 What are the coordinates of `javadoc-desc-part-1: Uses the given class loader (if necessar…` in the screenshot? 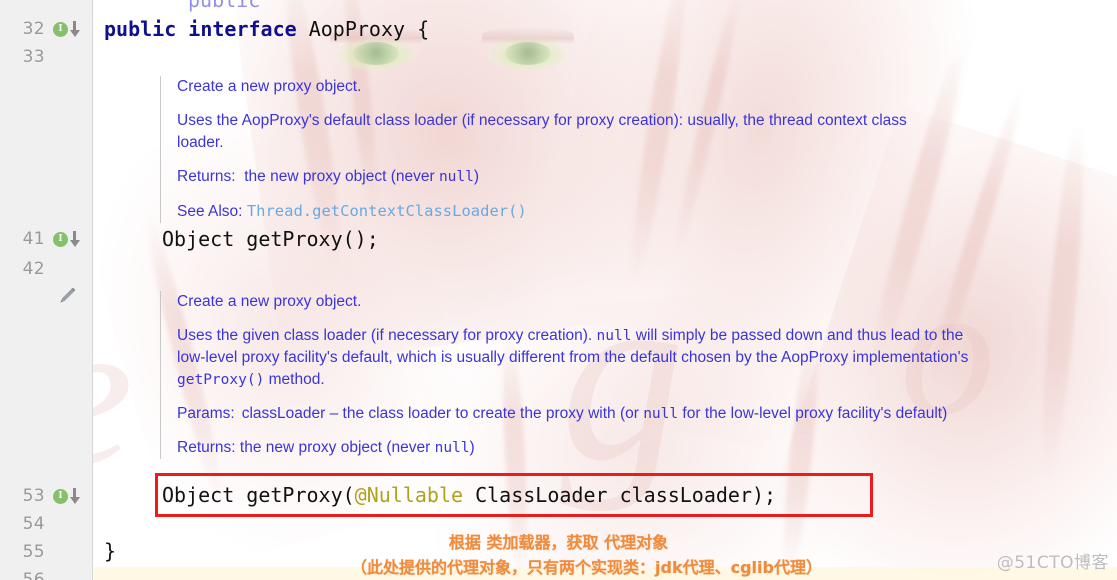 It's located at (387, 335).